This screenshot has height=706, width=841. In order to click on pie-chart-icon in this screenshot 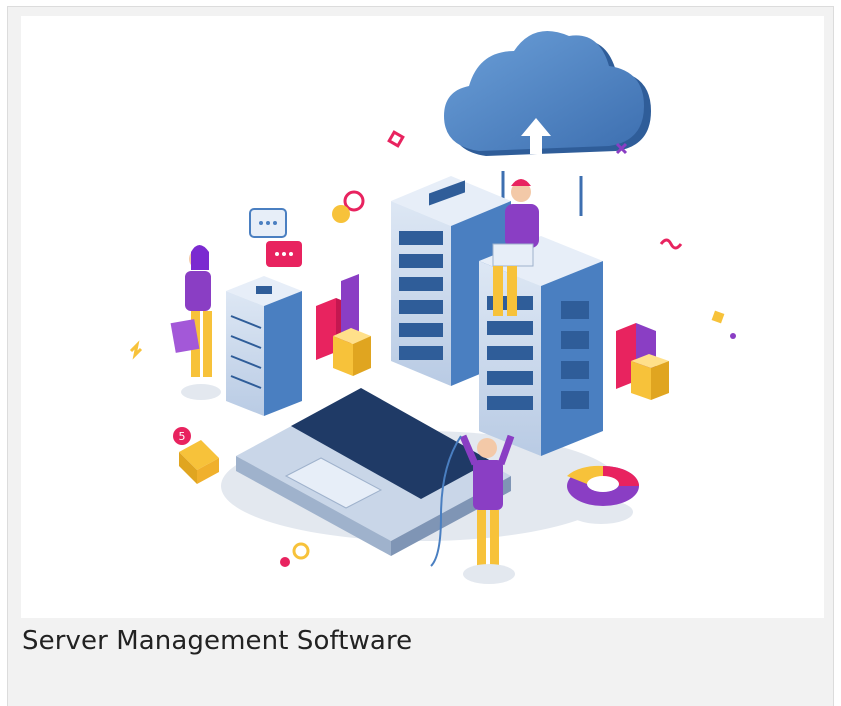, I will do `click(603, 485)`.